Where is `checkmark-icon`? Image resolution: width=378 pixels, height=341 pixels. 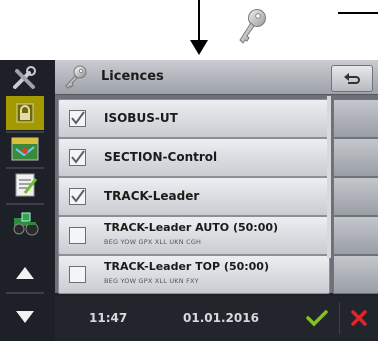
checkmark-icon is located at coordinates (317, 318).